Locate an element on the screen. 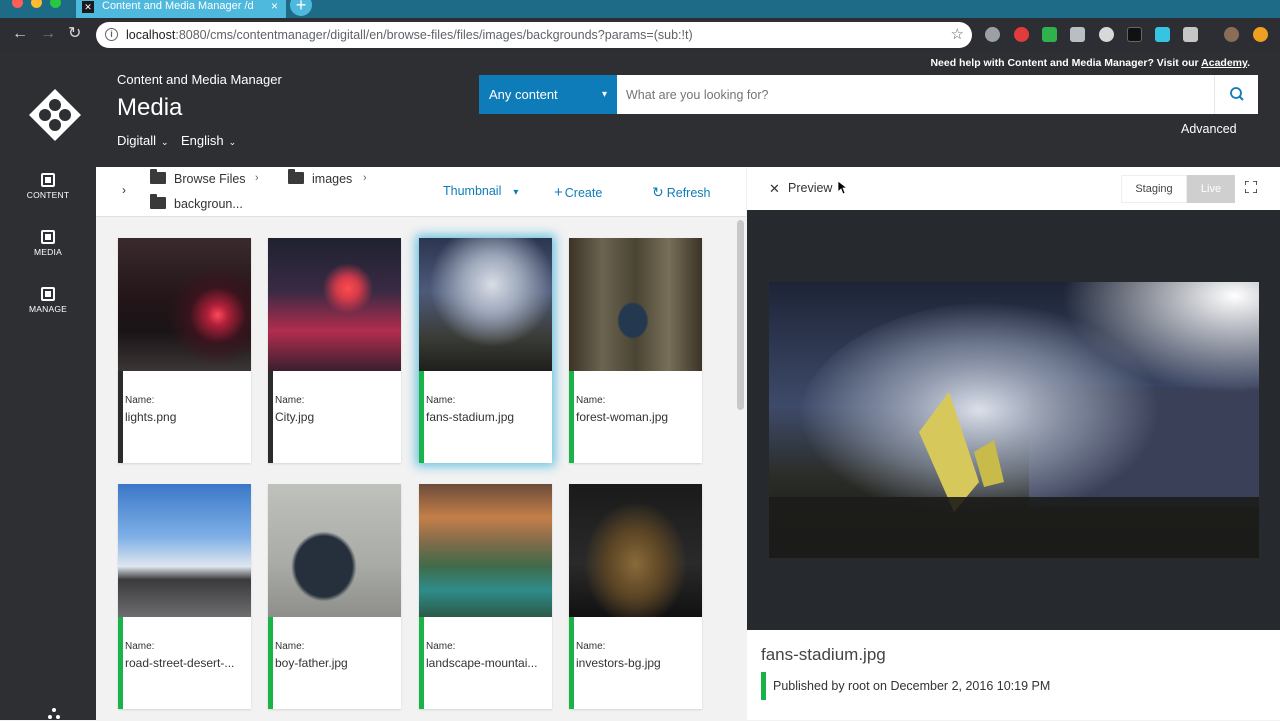 The width and height of the screenshot is (1280, 721). breadcrumb-item: Browse Files is located at coordinates (198, 177).